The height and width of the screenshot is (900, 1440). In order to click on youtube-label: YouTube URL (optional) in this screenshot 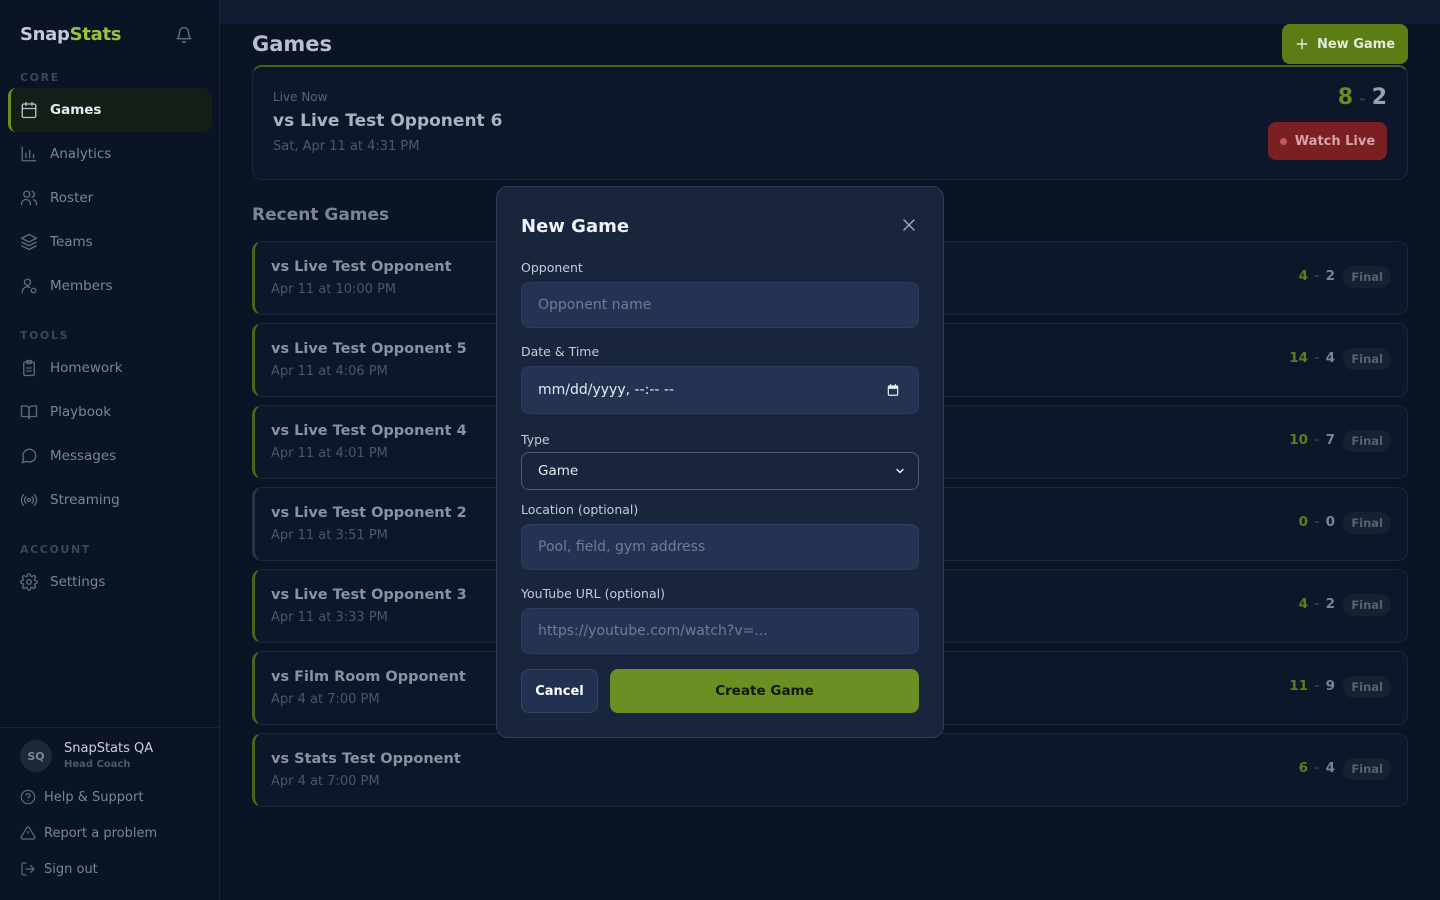, I will do `click(593, 593)`.